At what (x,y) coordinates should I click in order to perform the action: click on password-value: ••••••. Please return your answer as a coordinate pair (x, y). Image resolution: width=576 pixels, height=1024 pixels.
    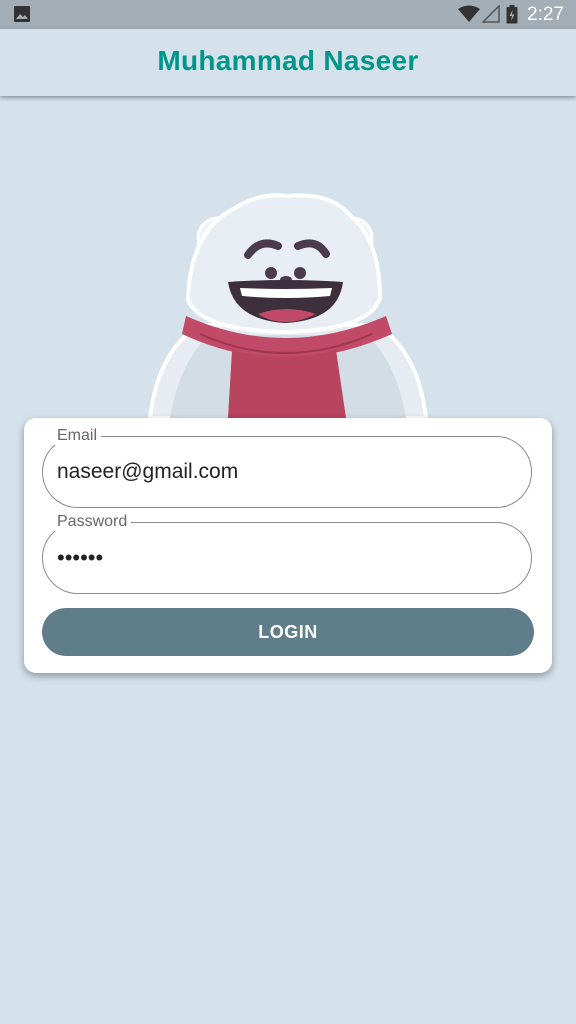
    Looking at the image, I should click on (80, 558).